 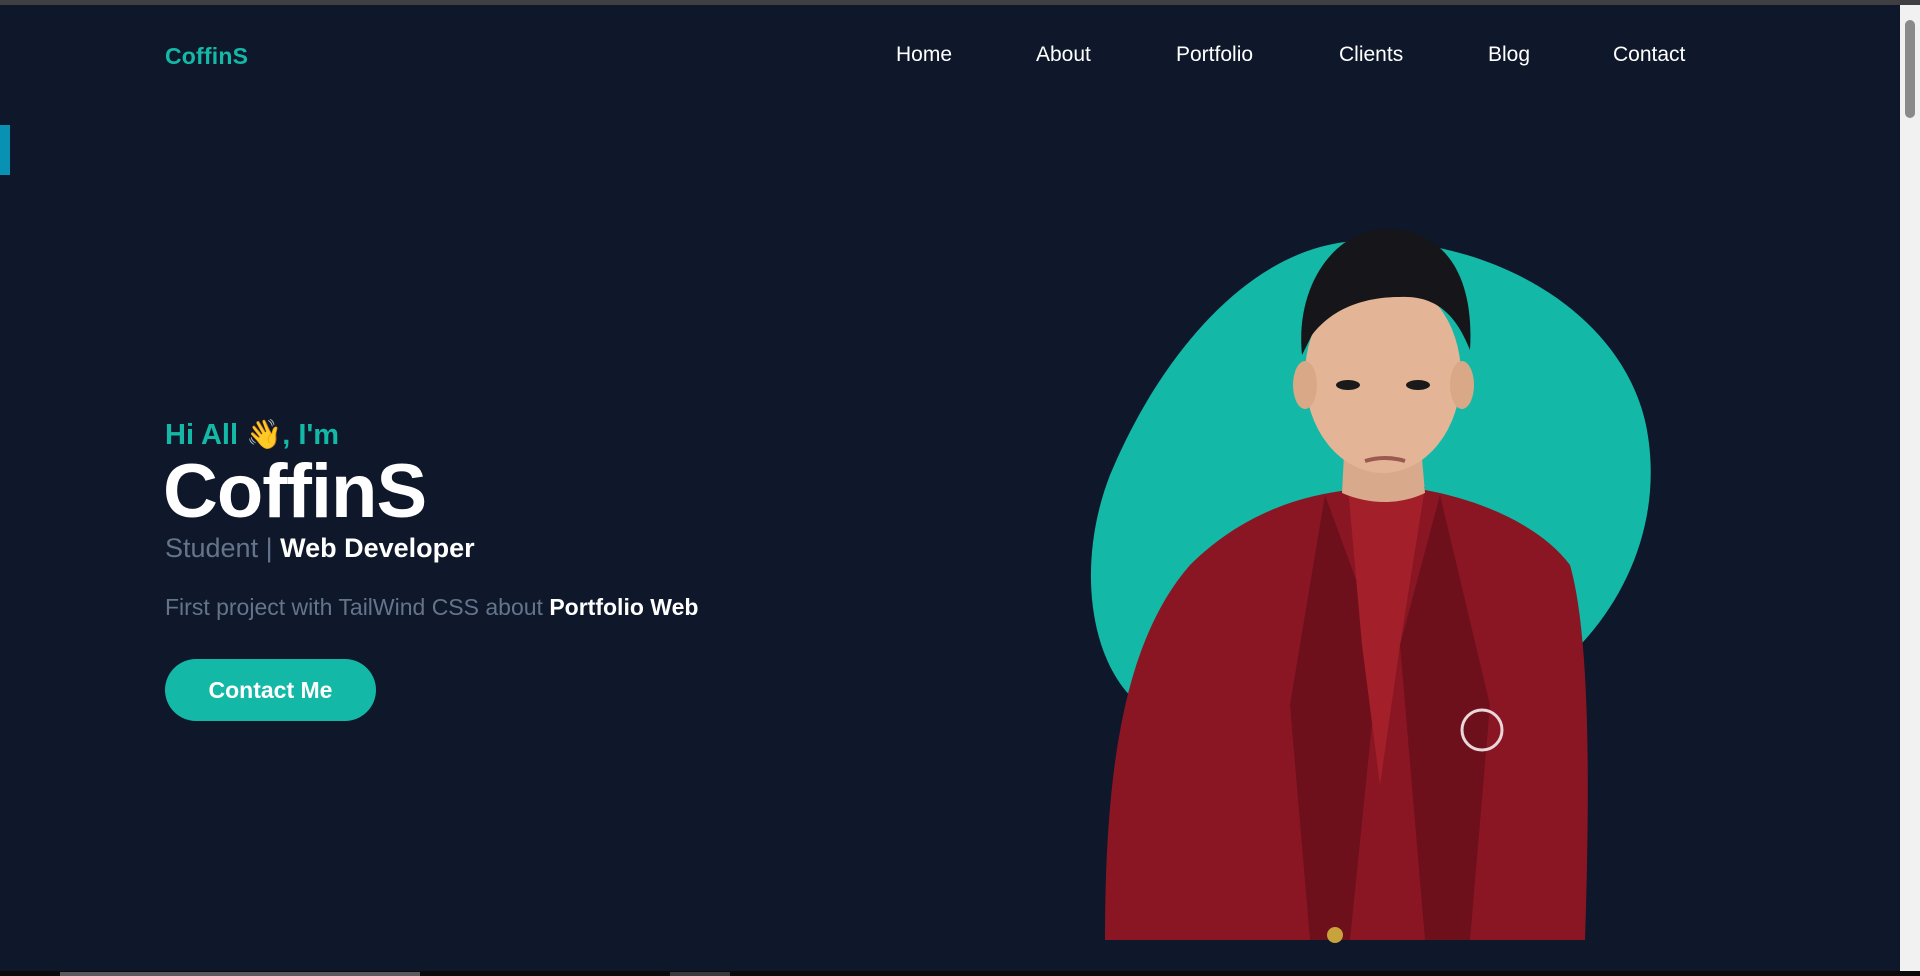 What do you see at coordinates (1371, 55) in the screenshot?
I see `nav-clients: Clients` at bounding box center [1371, 55].